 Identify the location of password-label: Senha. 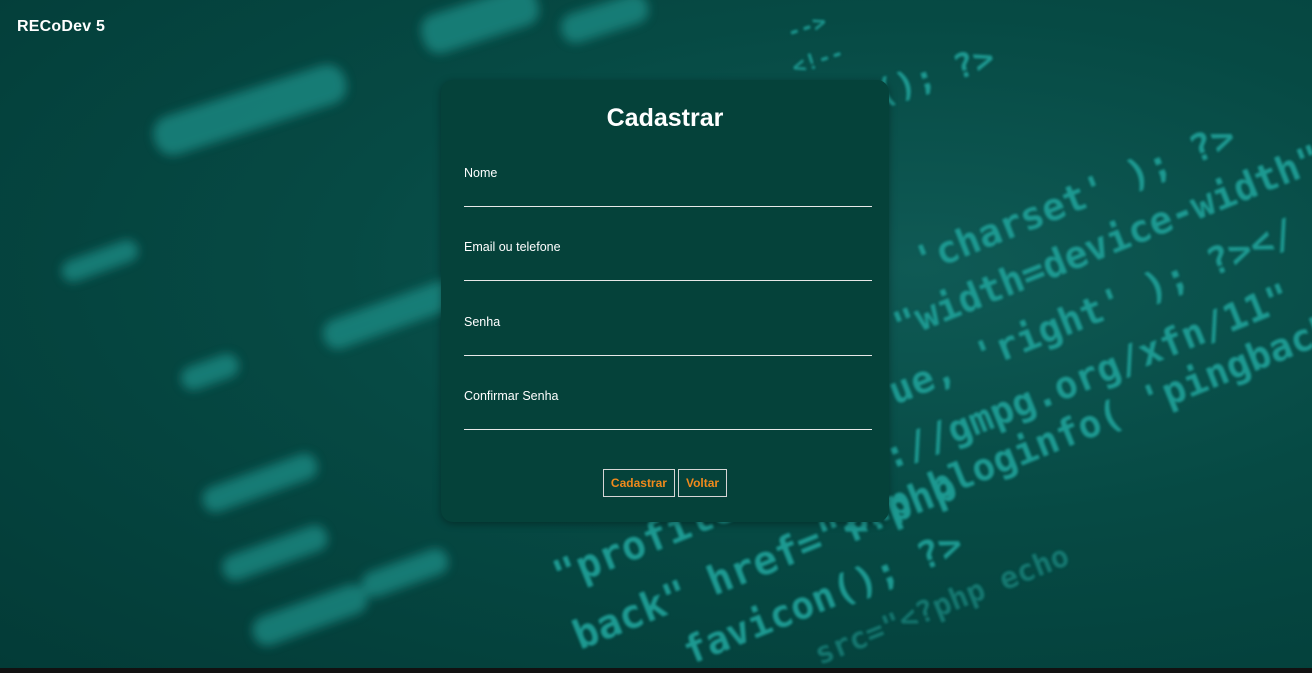
(482, 322).